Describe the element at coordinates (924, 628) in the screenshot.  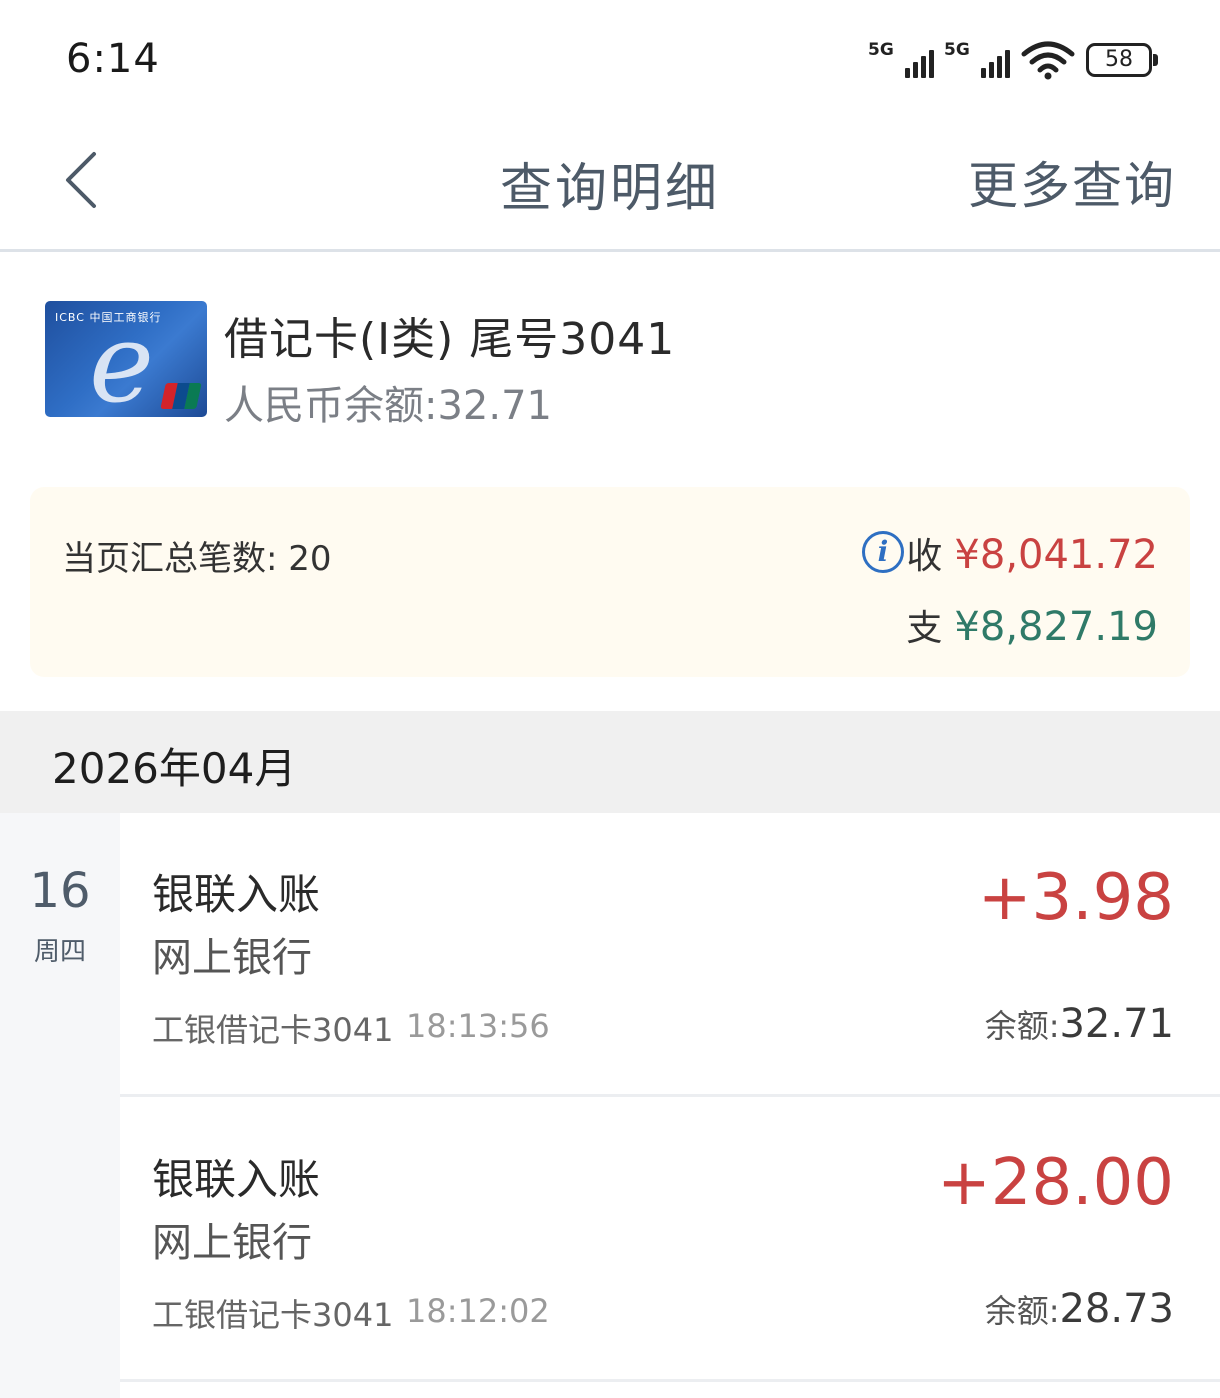
I see `expense-label: 支` at that location.